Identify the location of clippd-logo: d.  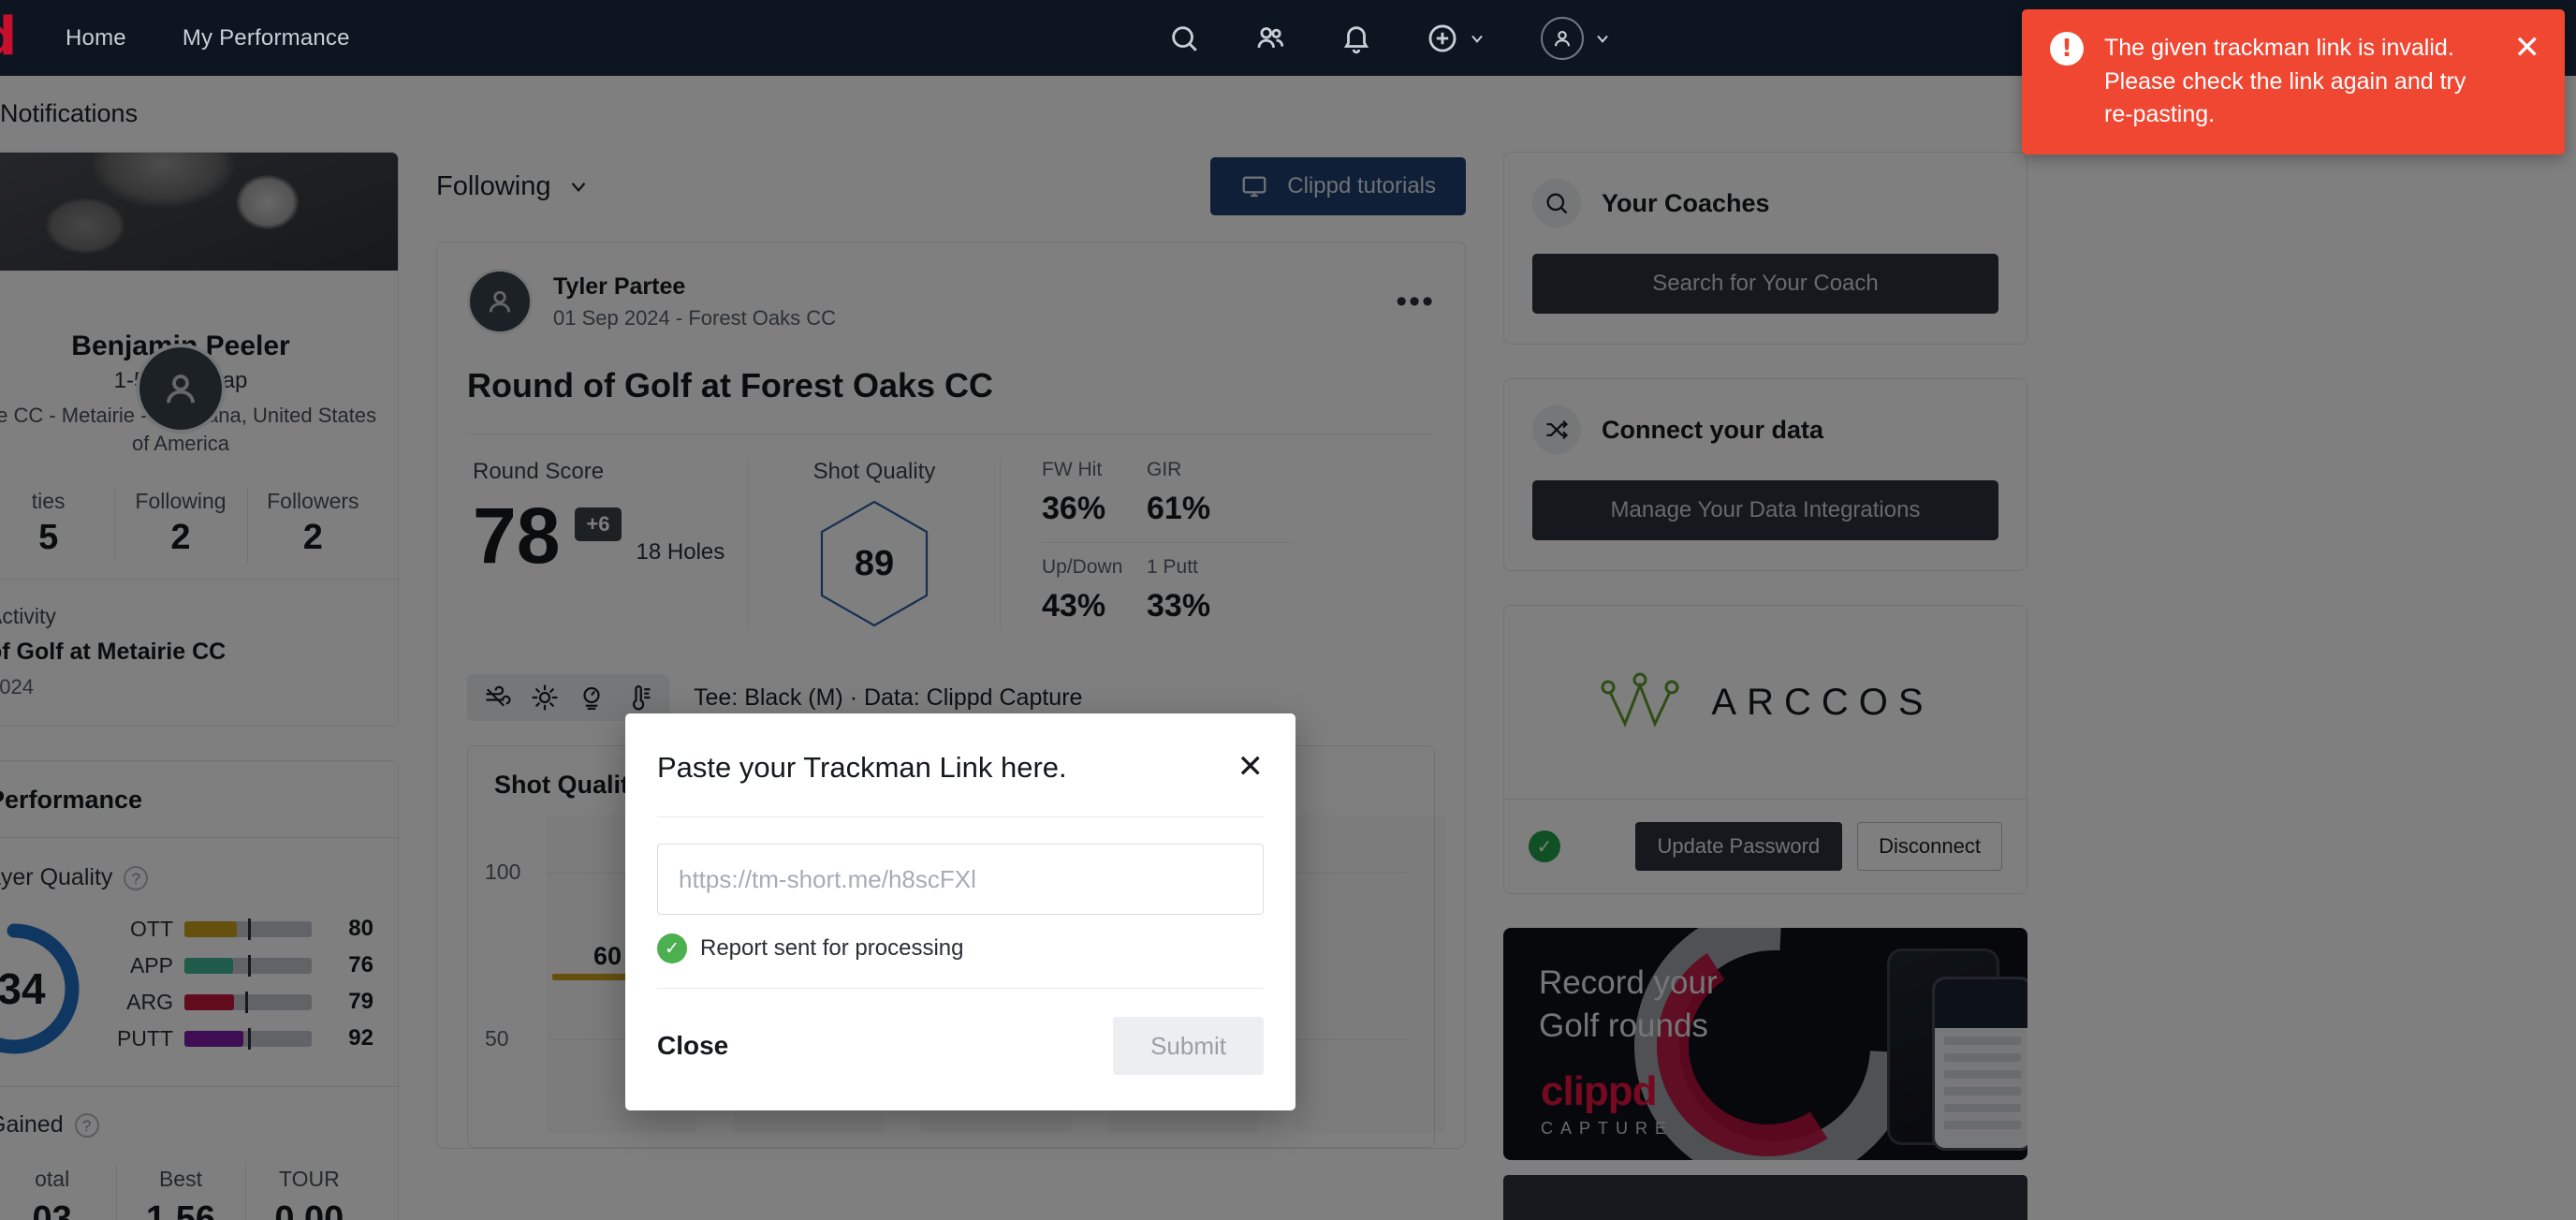
(10, 37).